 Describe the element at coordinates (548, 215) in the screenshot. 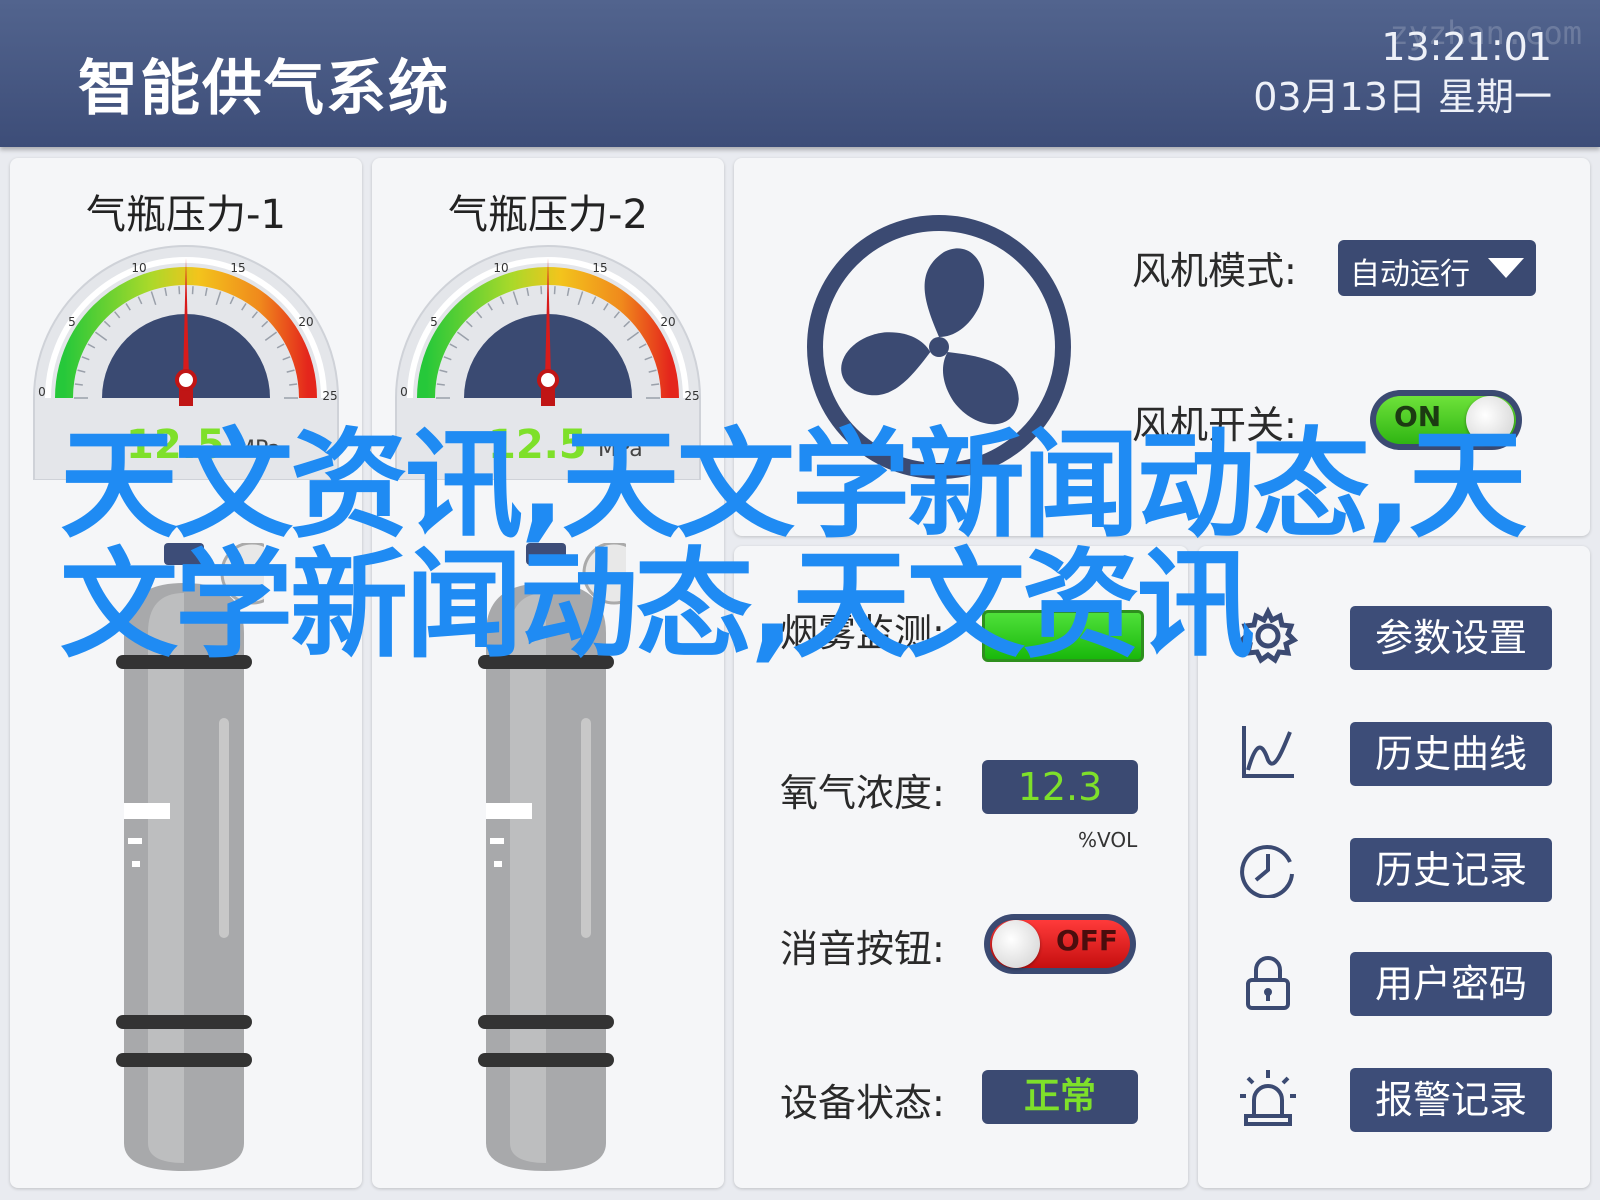

I see `gauge-title: 气瓶压力-2` at that location.